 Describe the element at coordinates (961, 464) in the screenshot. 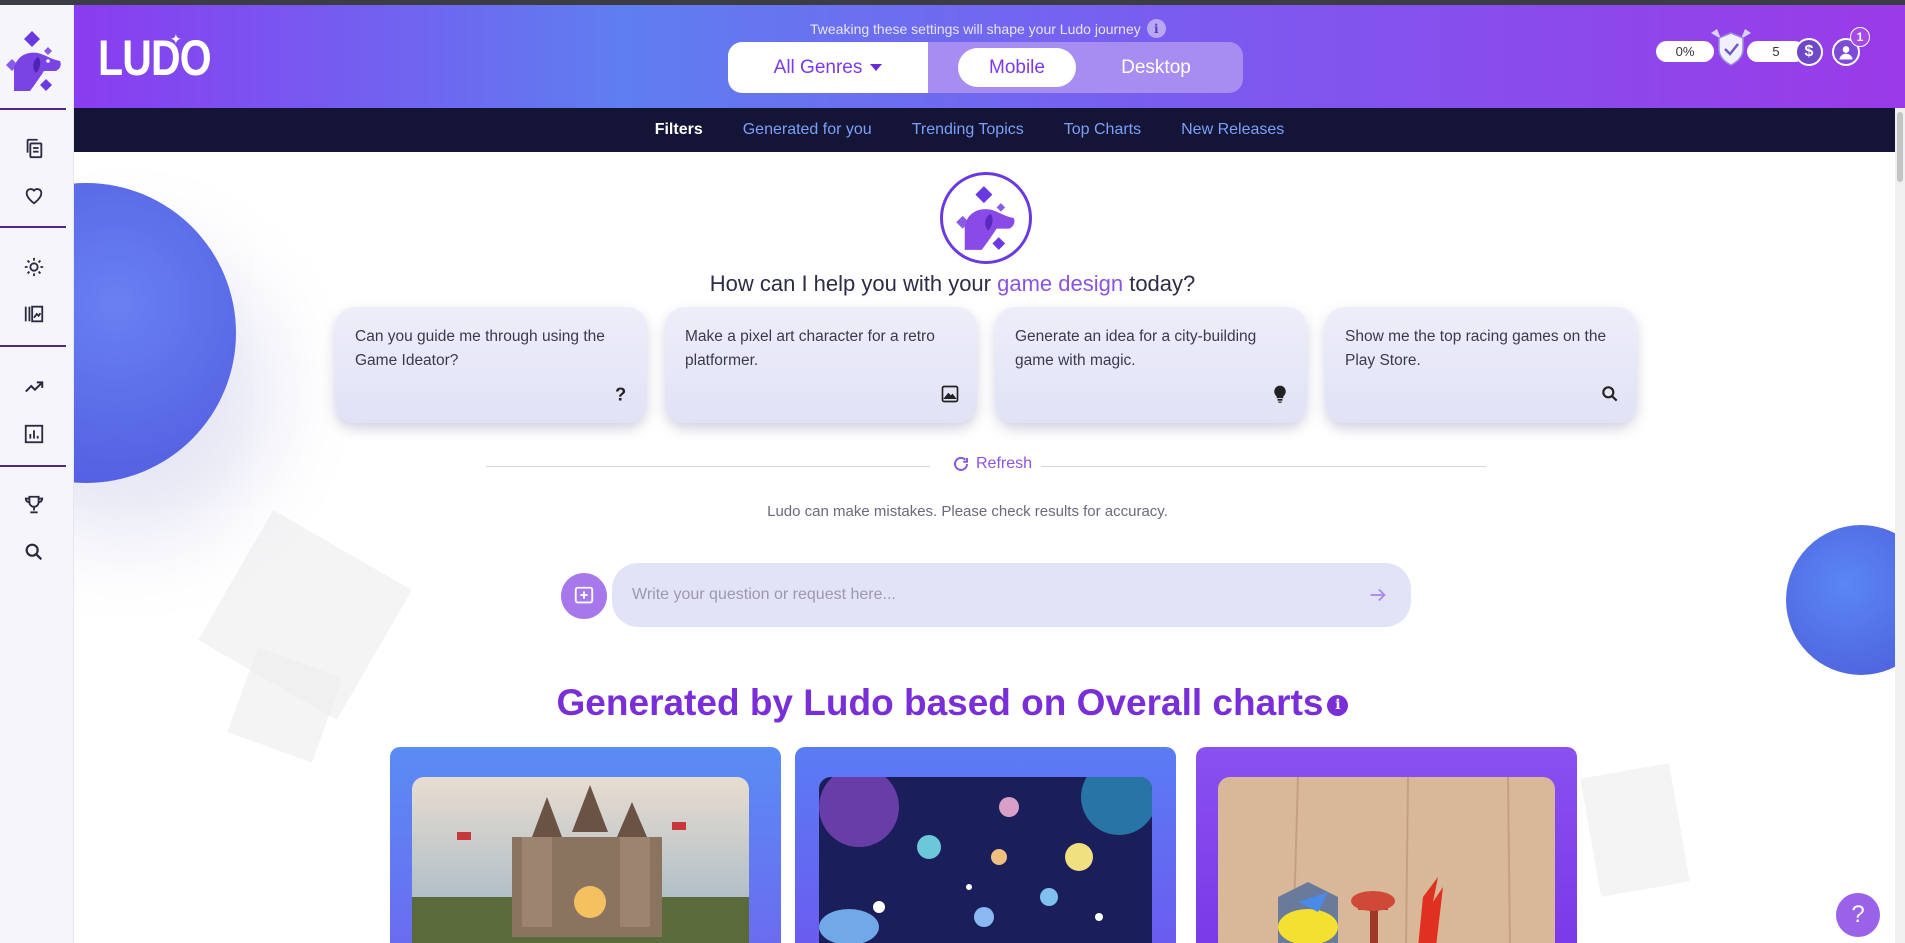

I see `refresh-icon` at that location.